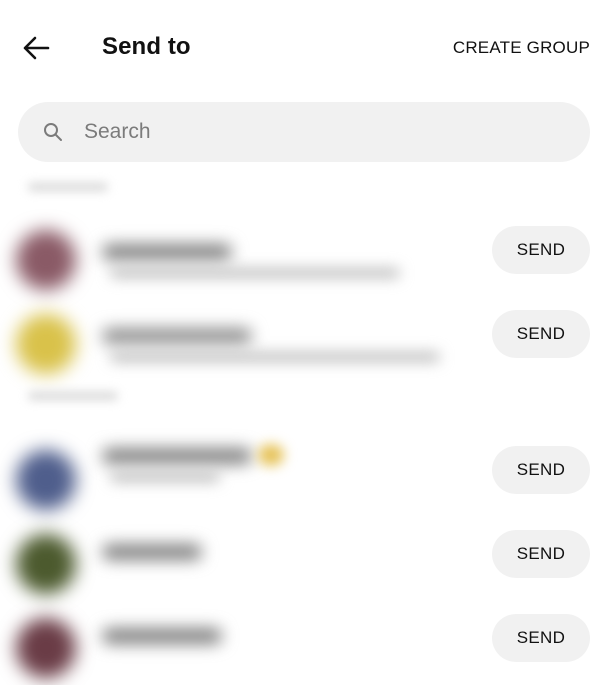 This screenshot has height=685, width=600. I want to click on page-title: Send to, so click(146, 46).